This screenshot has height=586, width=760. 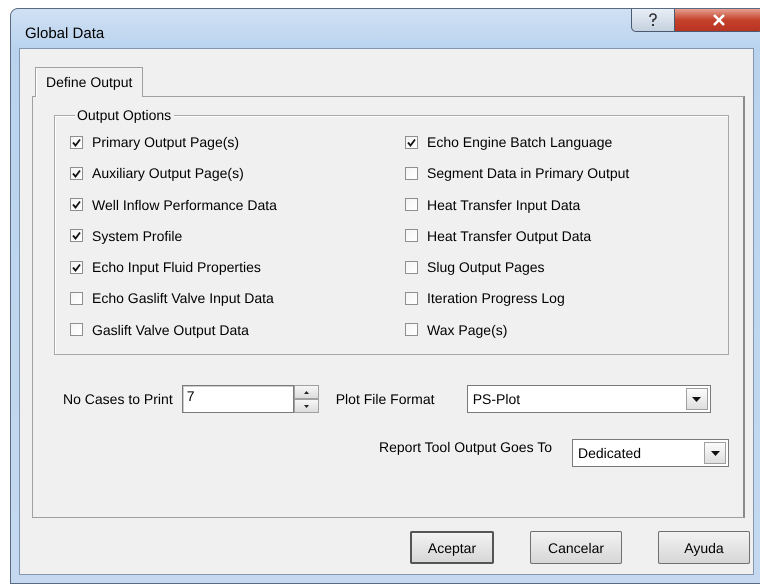 I want to click on checkbox-label: Echo Gaslift Valve Input Data, so click(x=183, y=298).